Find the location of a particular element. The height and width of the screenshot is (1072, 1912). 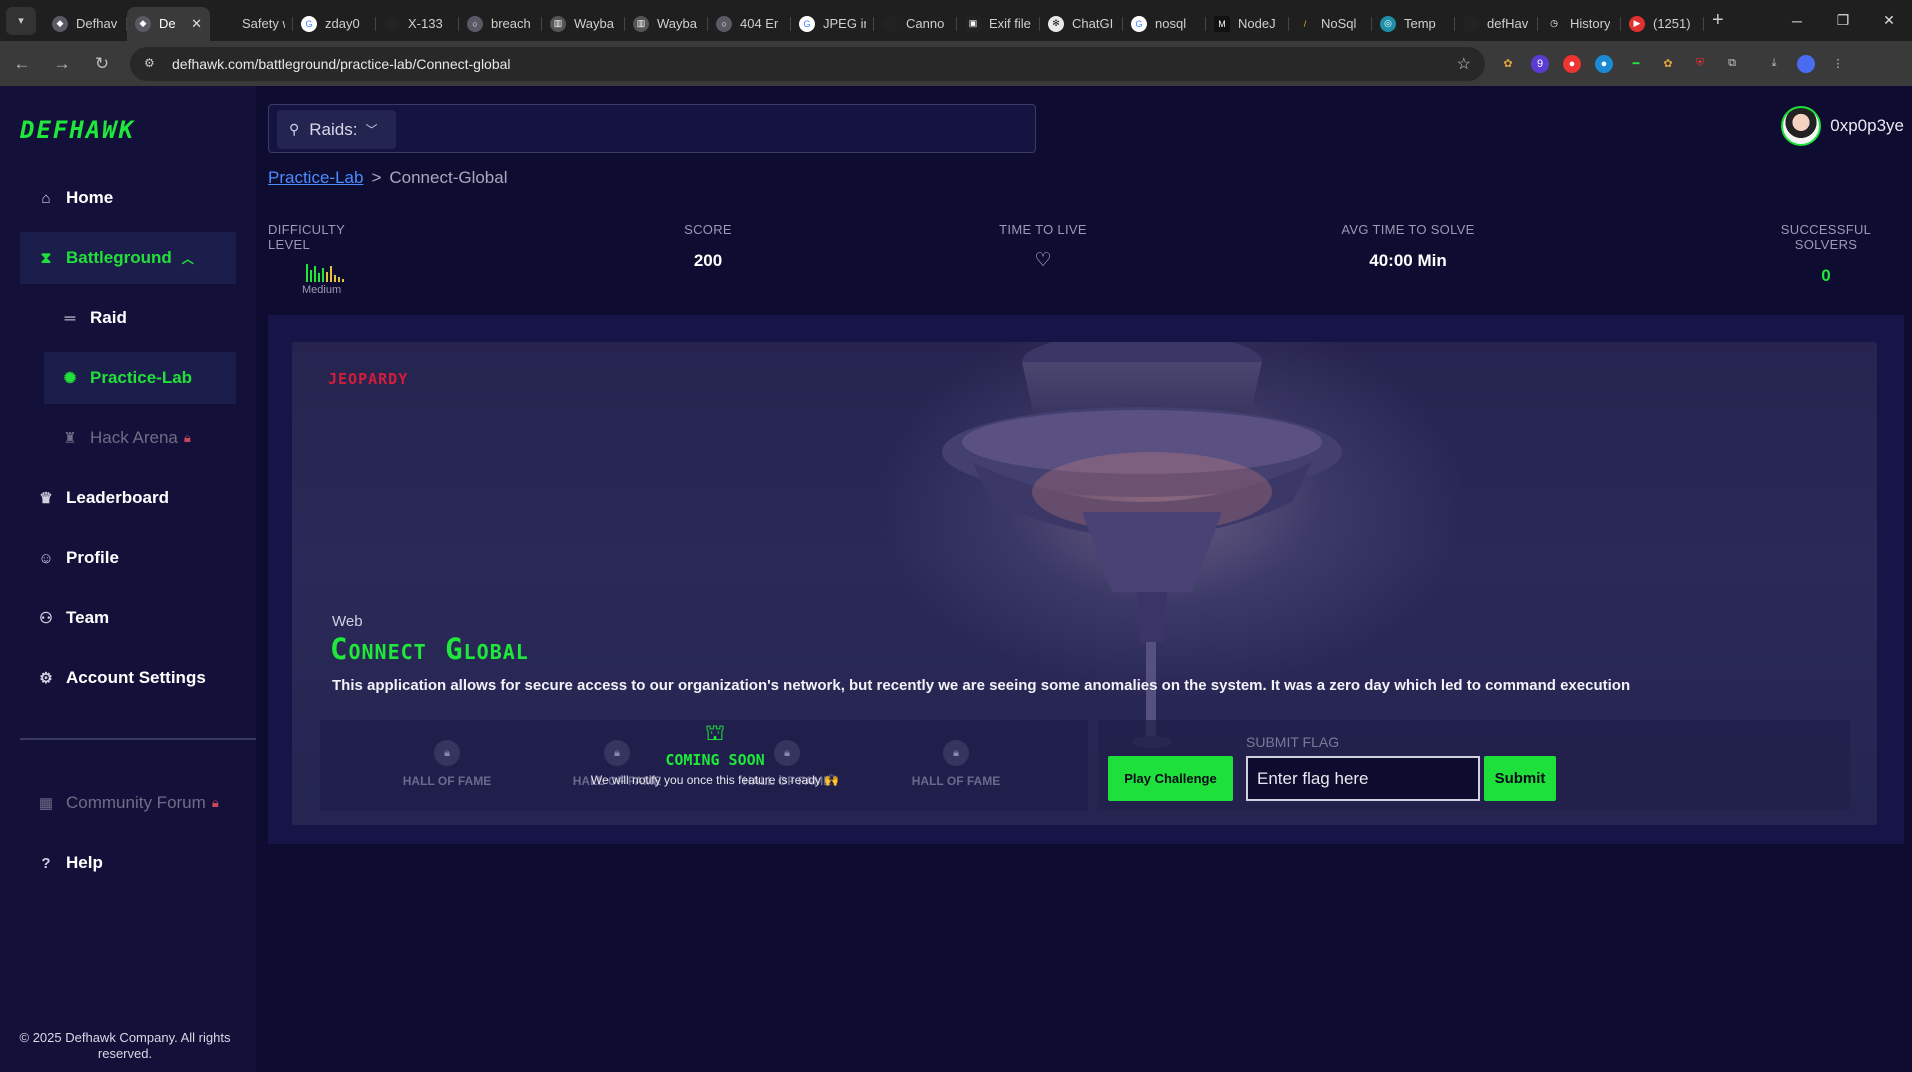

browser-tab: ▣ Exif file is located at coordinates (998, 24).